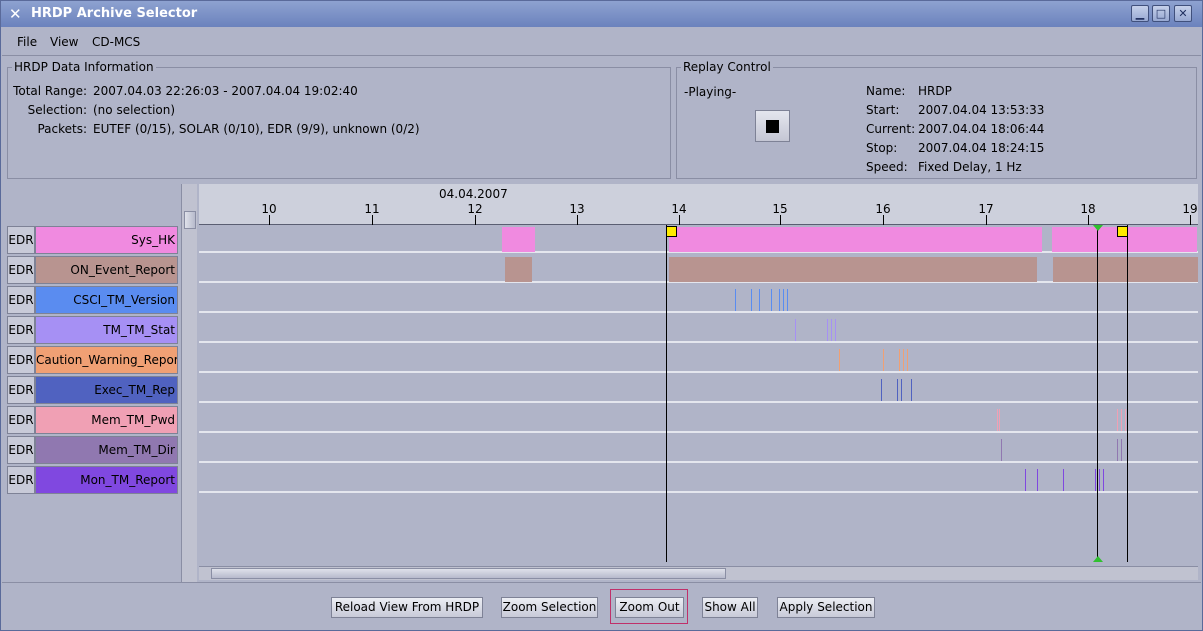  Describe the element at coordinates (189, 383) in the screenshot. I see `vertical-scrollbar` at that location.